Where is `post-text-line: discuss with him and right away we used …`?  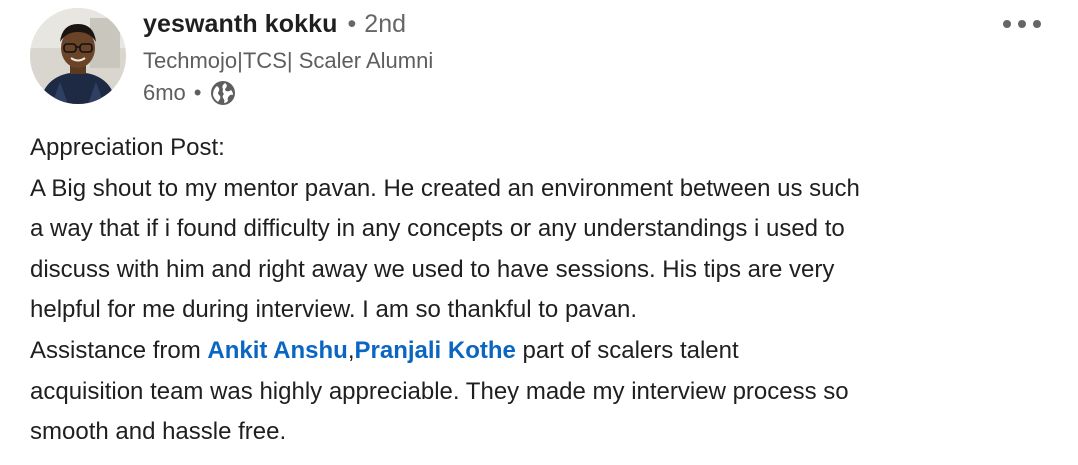
post-text-line: discuss with him and right away we used … is located at coordinates (432, 269).